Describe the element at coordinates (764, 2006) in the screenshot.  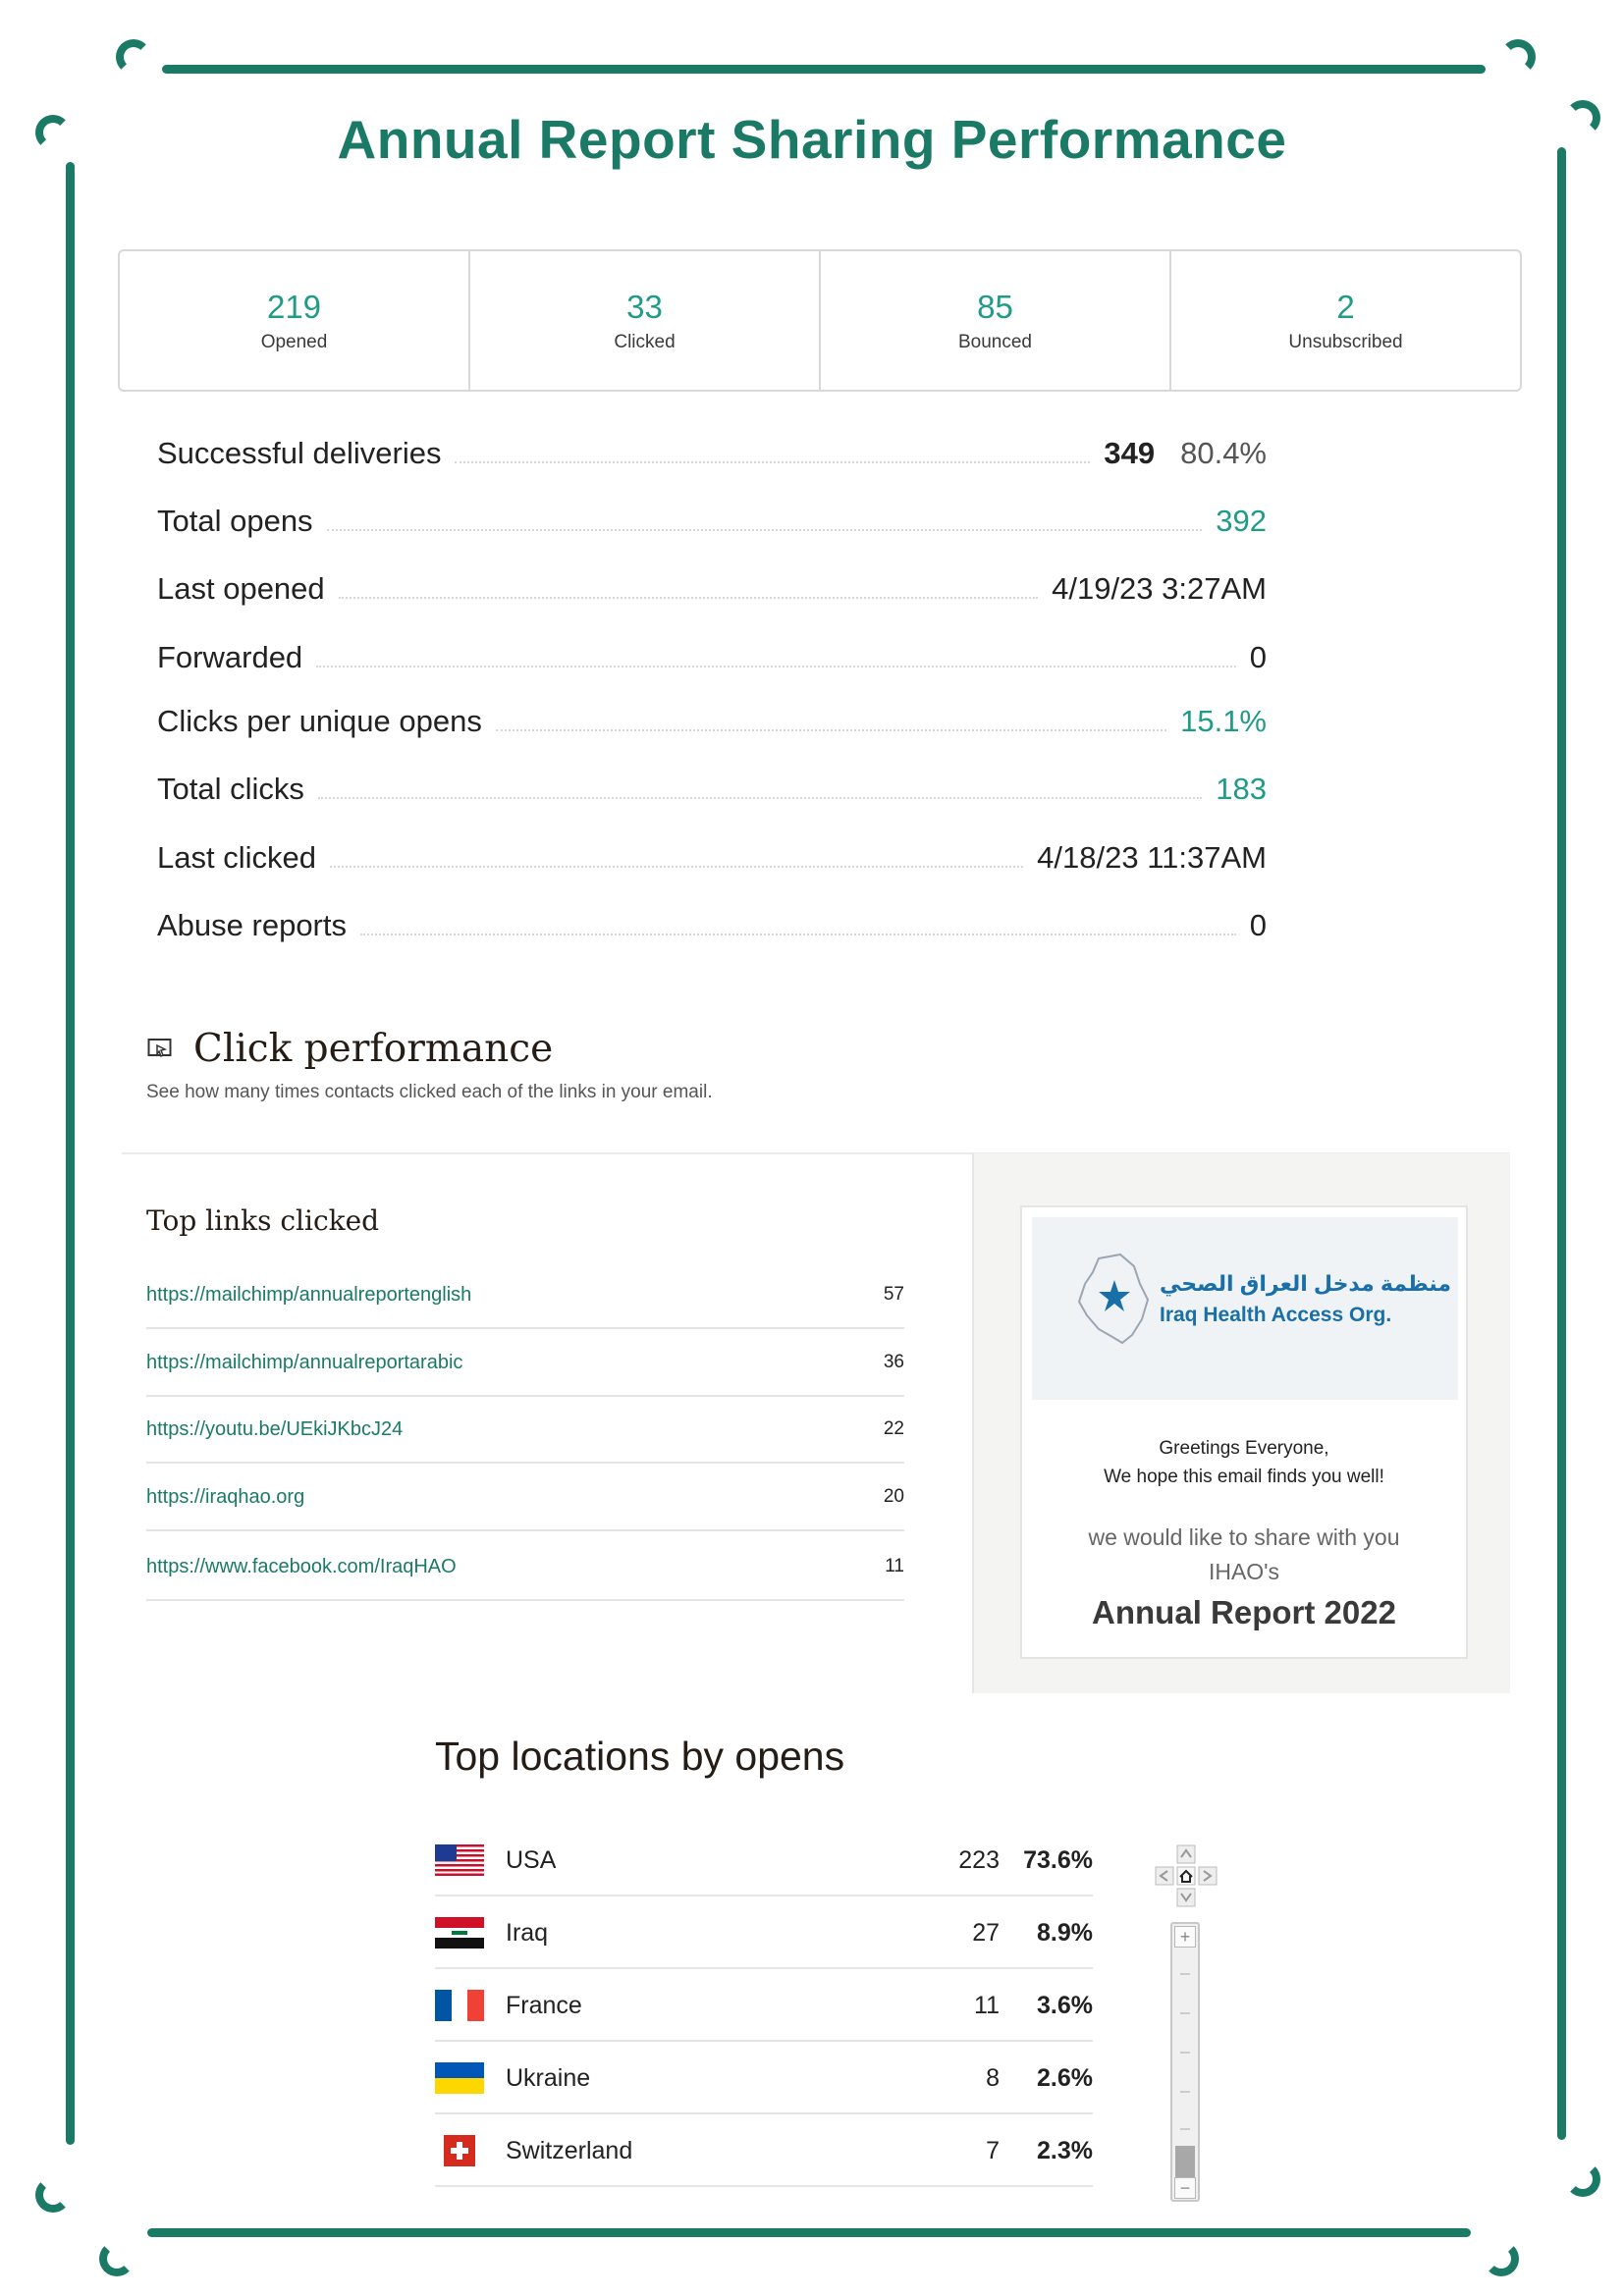
I see `location-row: France 11 3.6%` at that location.